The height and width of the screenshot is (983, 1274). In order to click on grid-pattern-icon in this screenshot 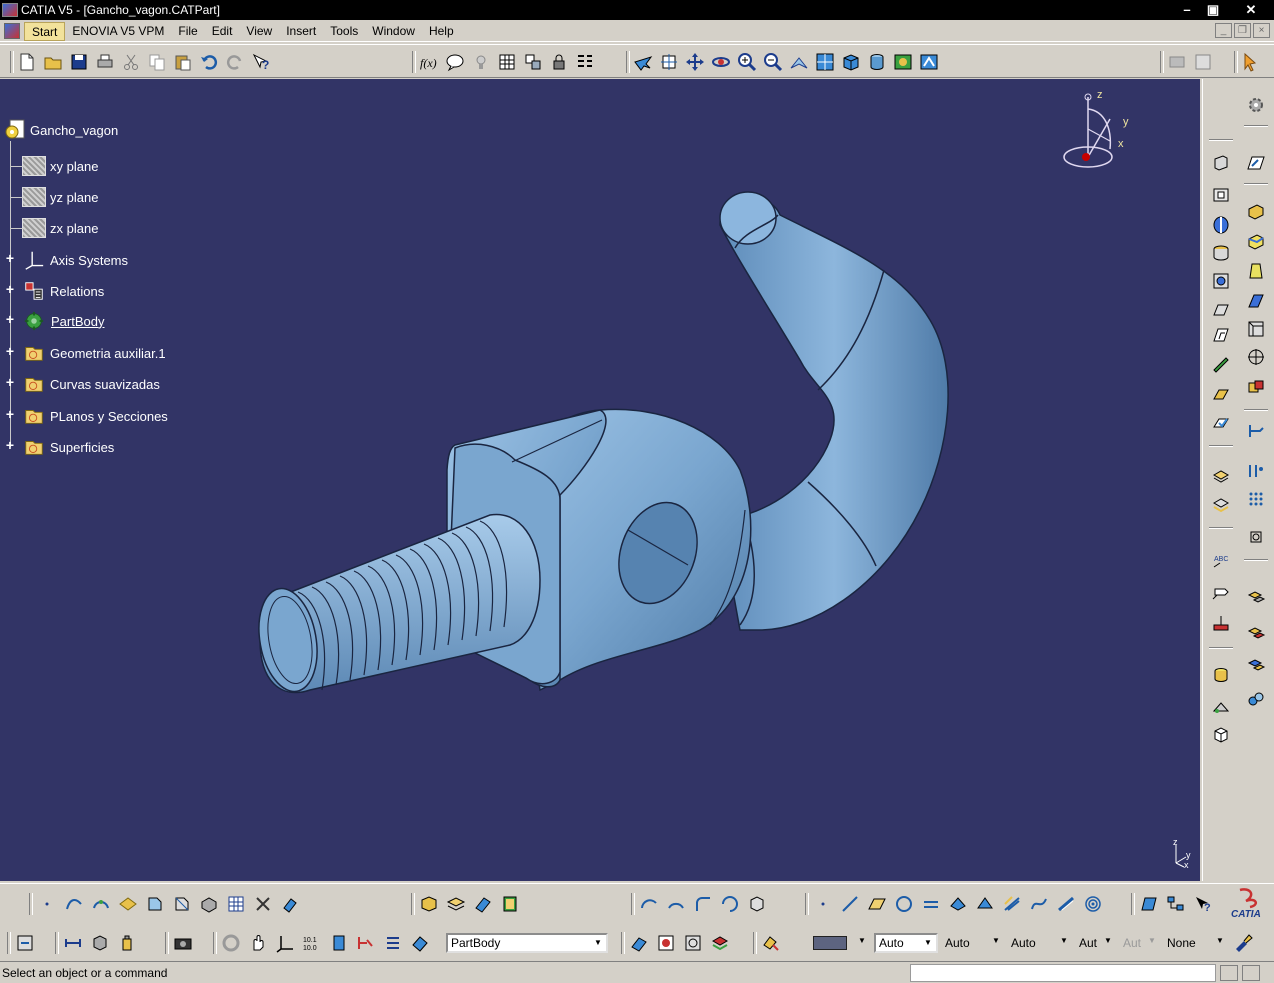, I will do `click(1256, 499)`.